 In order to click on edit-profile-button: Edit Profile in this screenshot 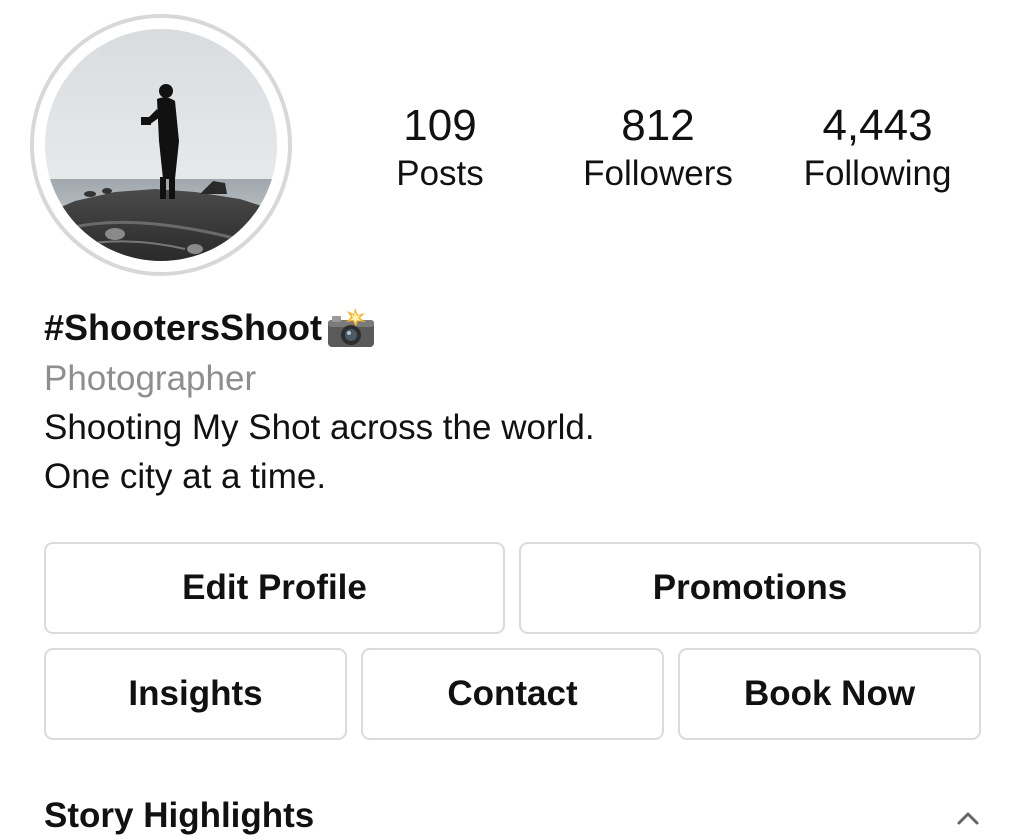, I will do `click(274, 588)`.